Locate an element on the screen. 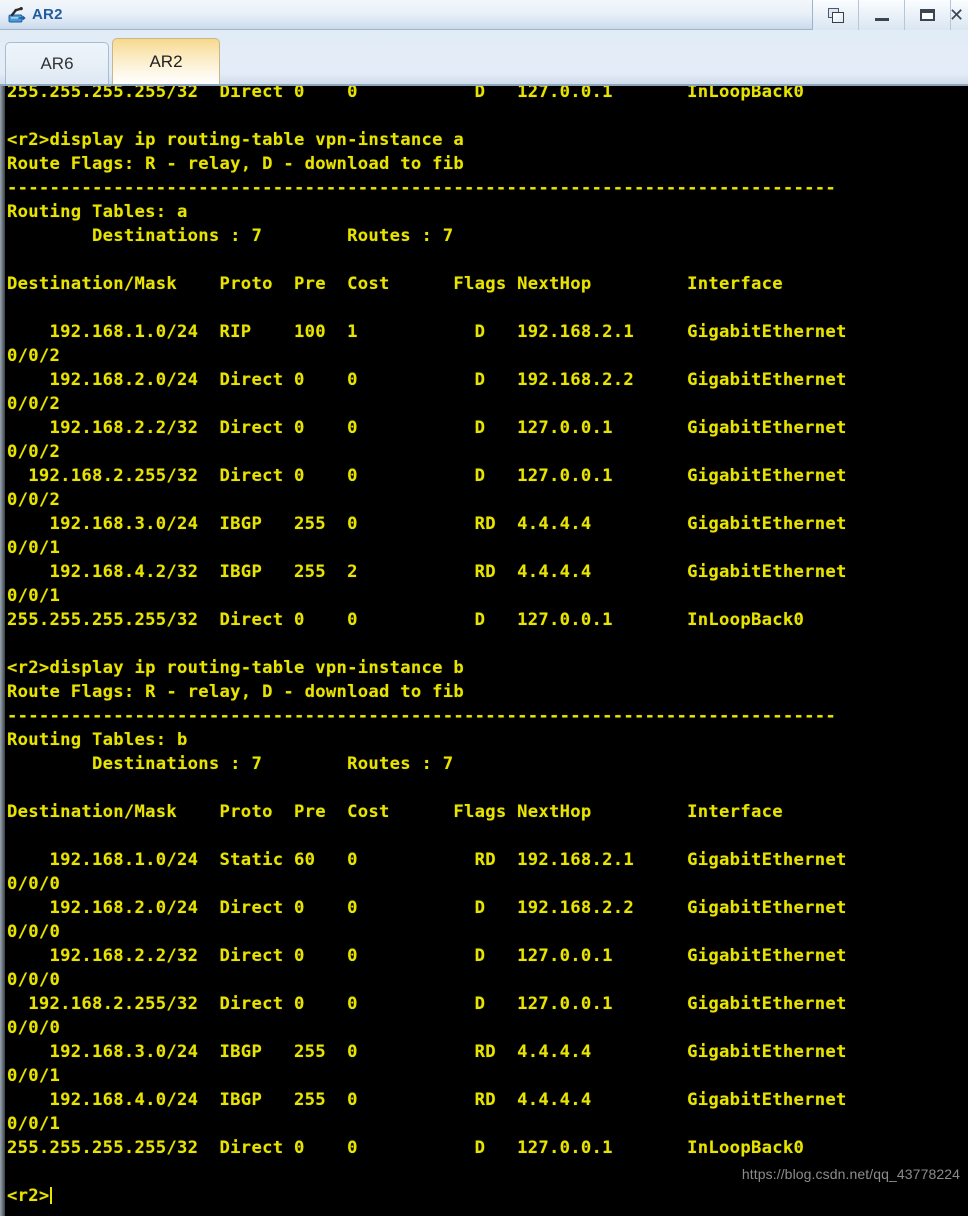 Image resolution: width=968 pixels, height=1216 pixels. close-icon: ✕ is located at coordinates (957, 15).